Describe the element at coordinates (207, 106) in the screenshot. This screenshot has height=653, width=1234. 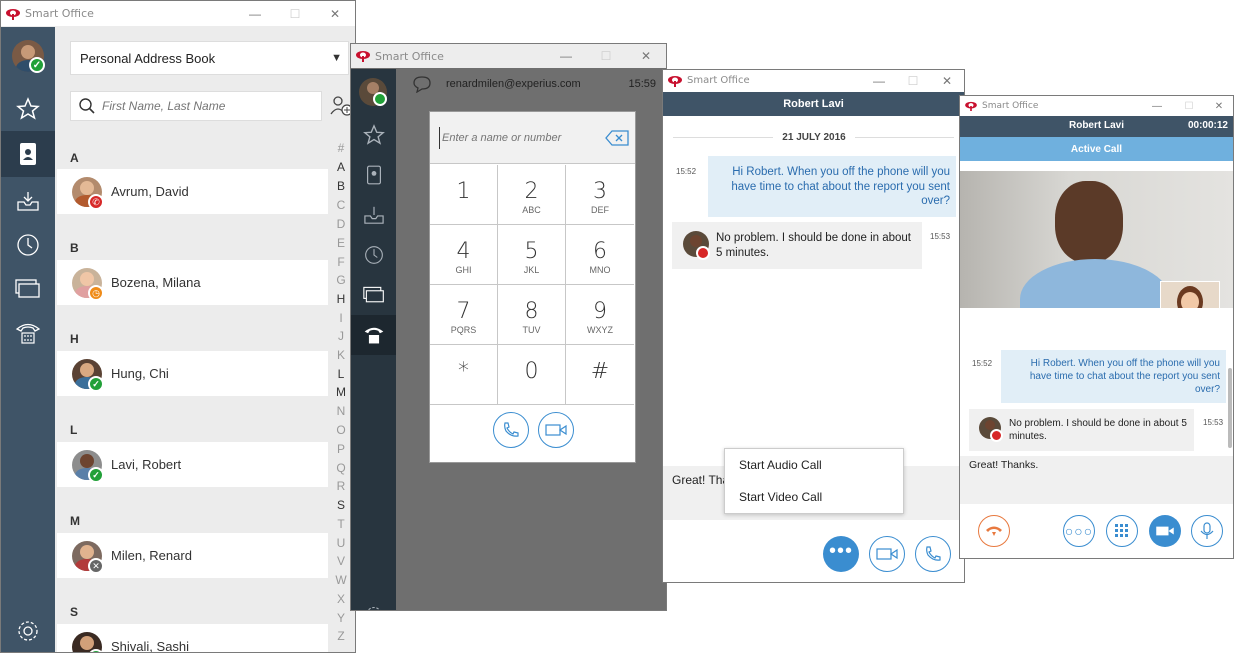
I see `search-input` at that location.